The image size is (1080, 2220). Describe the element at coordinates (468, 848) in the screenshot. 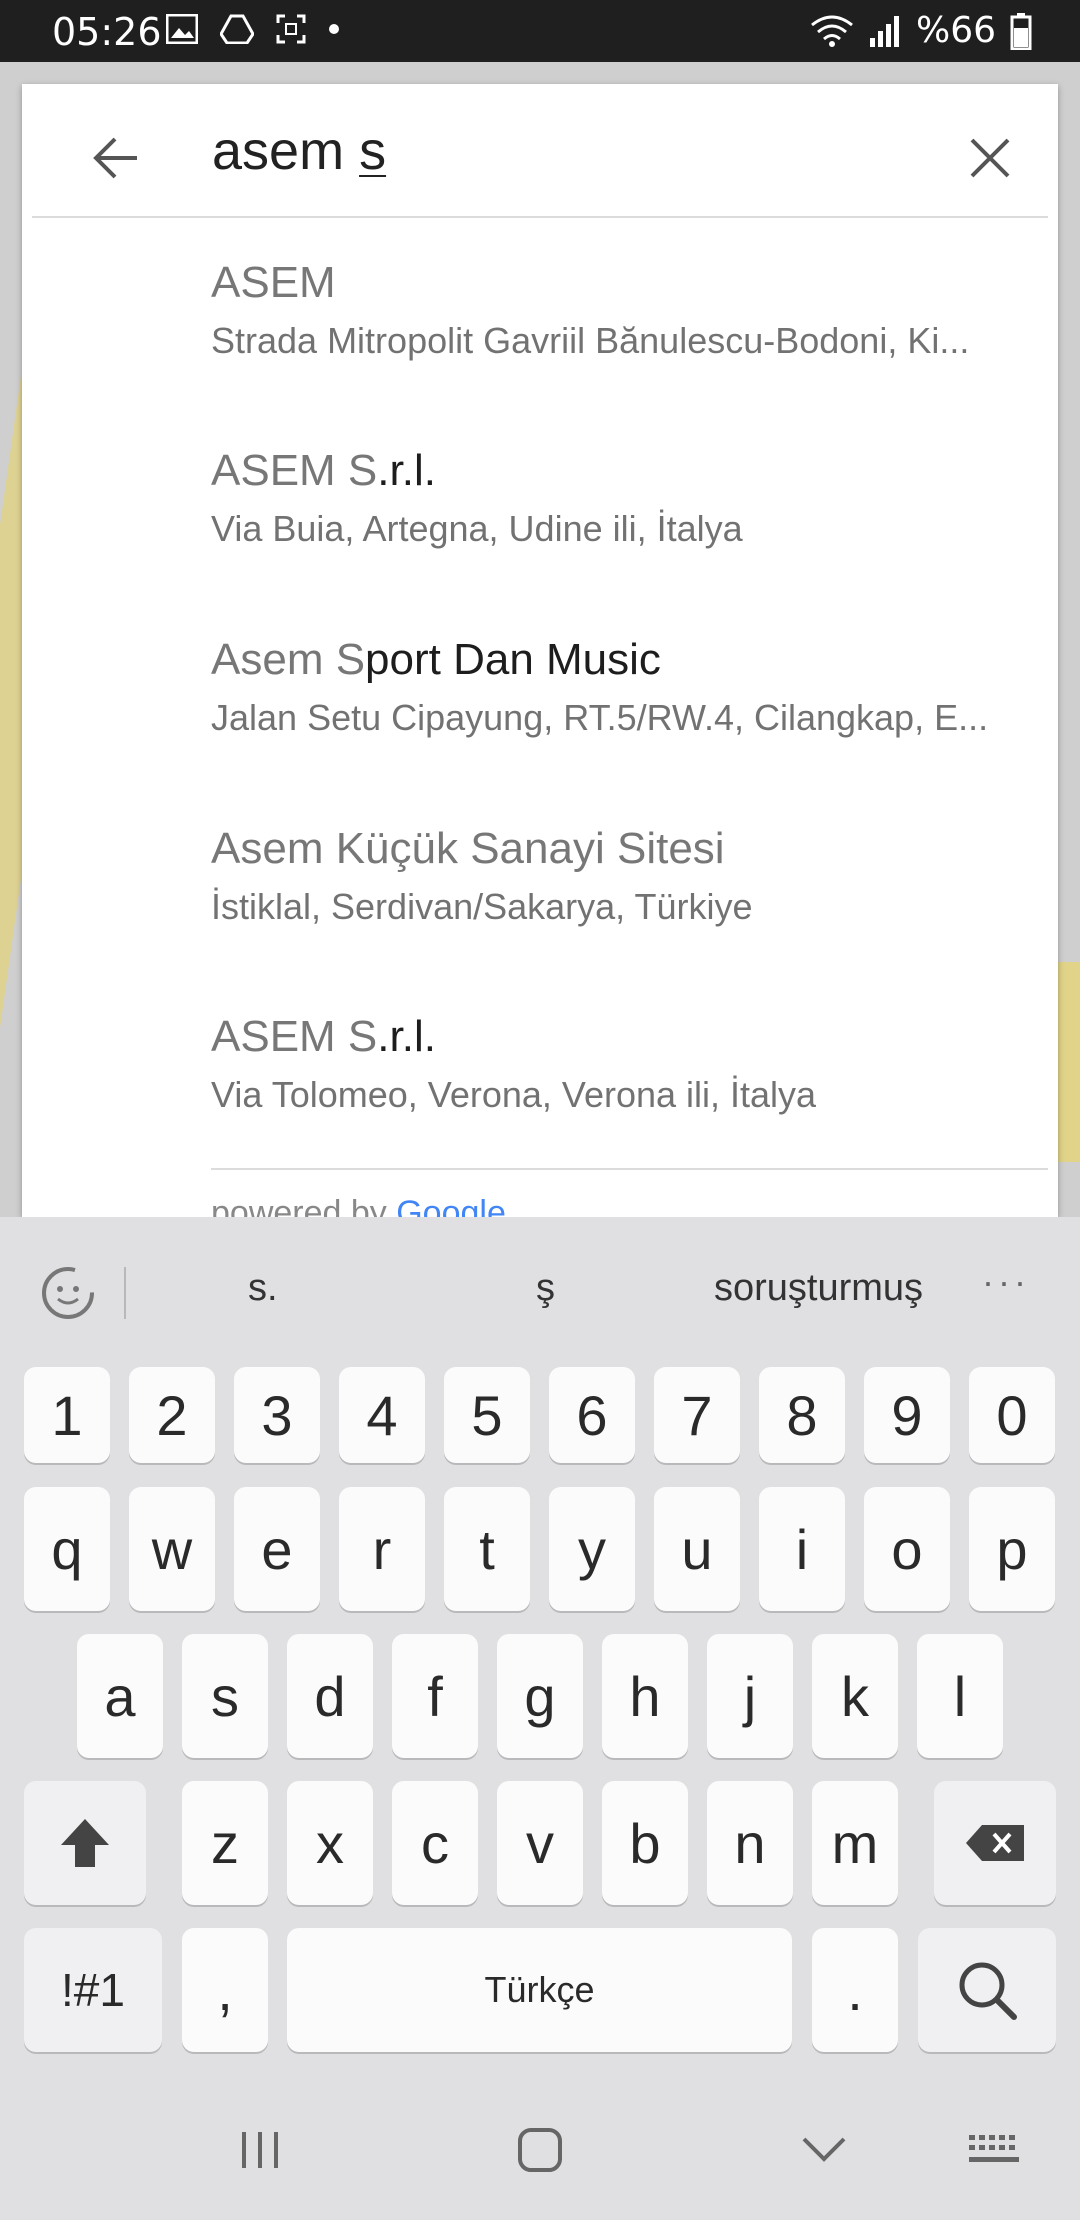

I see `result-title: Asem Küçük Sanayi Sitesi` at that location.